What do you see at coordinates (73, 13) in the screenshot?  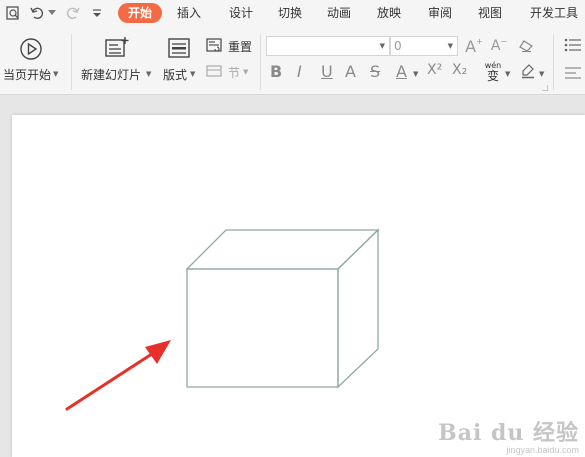 I see `redo-icon` at bounding box center [73, 13].